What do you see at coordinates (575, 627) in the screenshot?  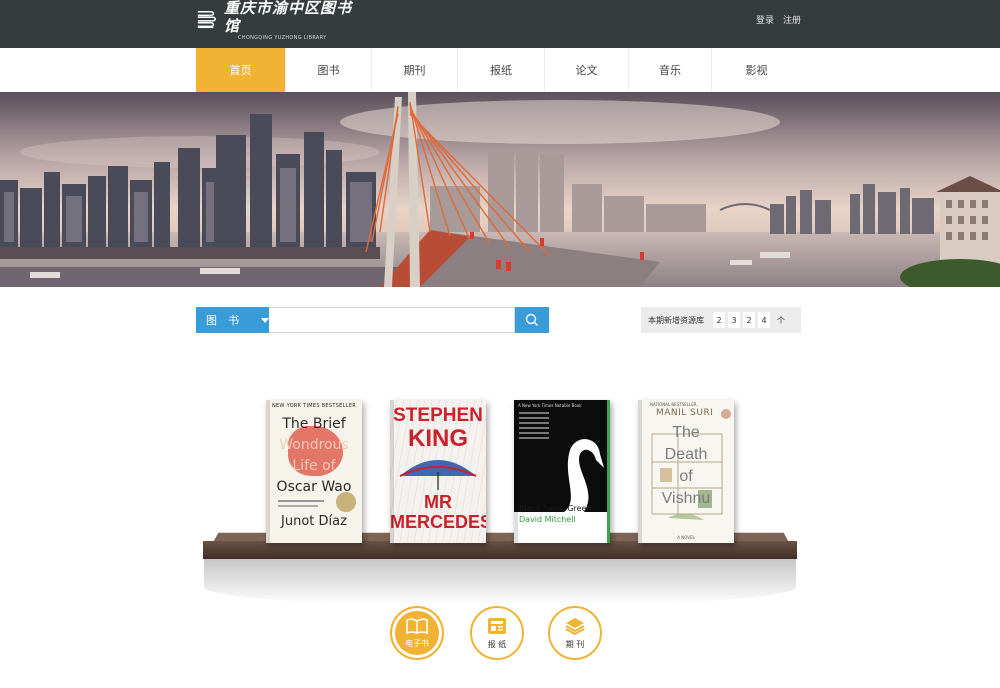 I see `stacked-layers-icon` at bounding box center [575, 627].